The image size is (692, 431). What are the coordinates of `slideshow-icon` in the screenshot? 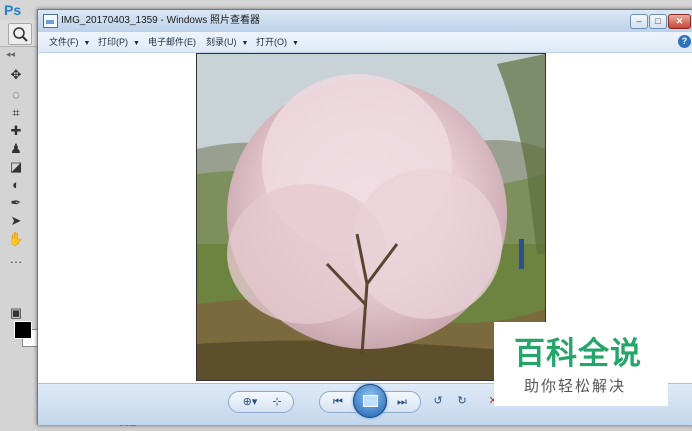 It's located at (370, 401).